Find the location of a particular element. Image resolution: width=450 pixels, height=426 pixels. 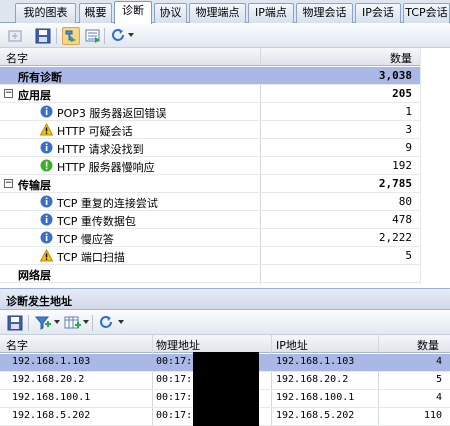

row-label: TCP 慢应答 is located at coordinates (85, 239).